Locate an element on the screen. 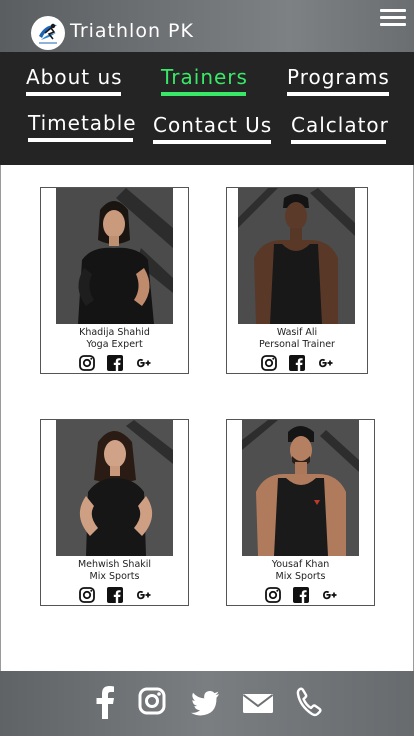 This screenshot has height=736, width=414. runner-logo-icon is located at coordinates (48, 33).